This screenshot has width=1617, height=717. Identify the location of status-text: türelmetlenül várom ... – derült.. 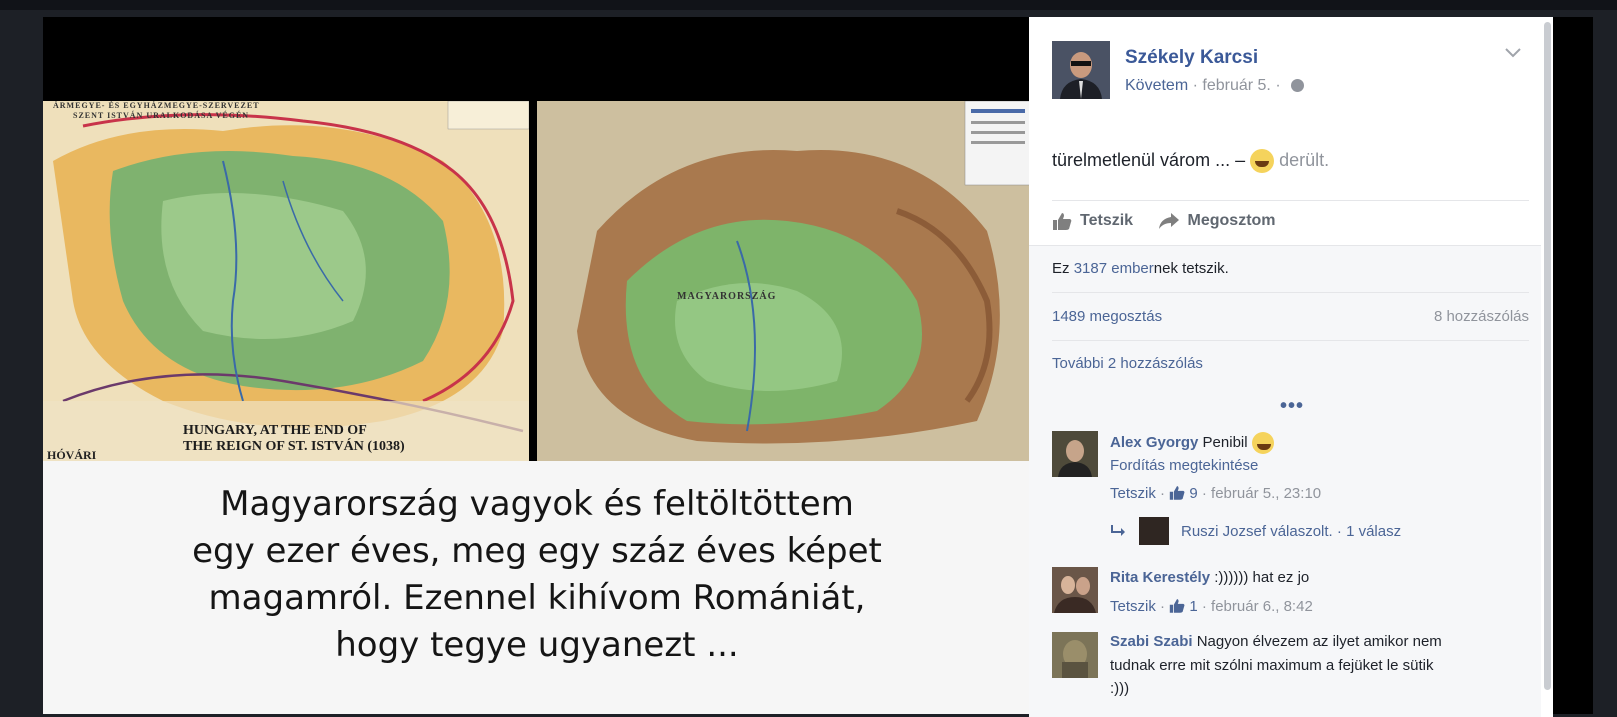
(1190, 161).